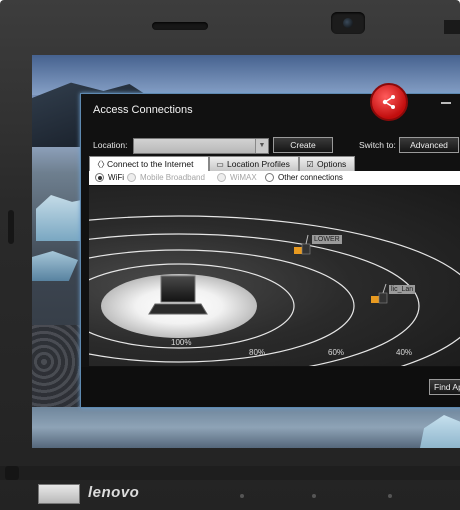  What do you see at coordinates (452, 27) in the screenshot?
I see `lid-latch` at bounding box center [452, 27].